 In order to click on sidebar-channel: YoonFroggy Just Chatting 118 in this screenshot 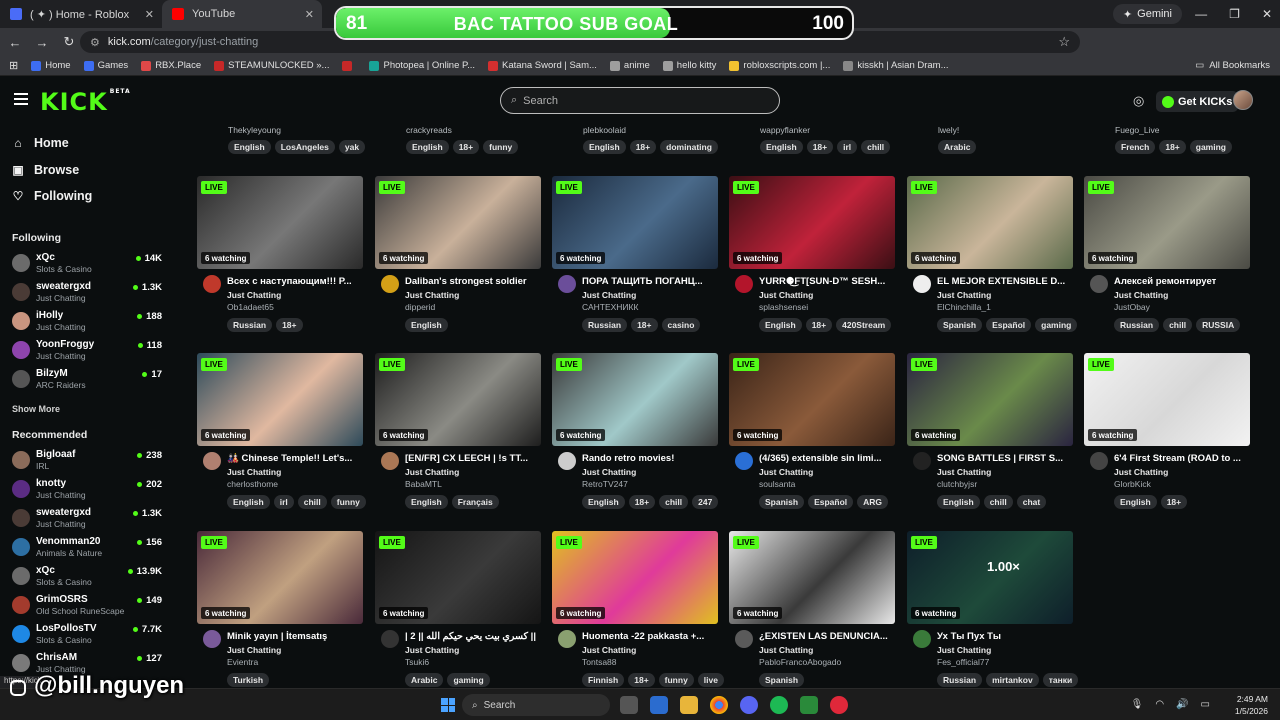, I will do `click(87, 352)`.